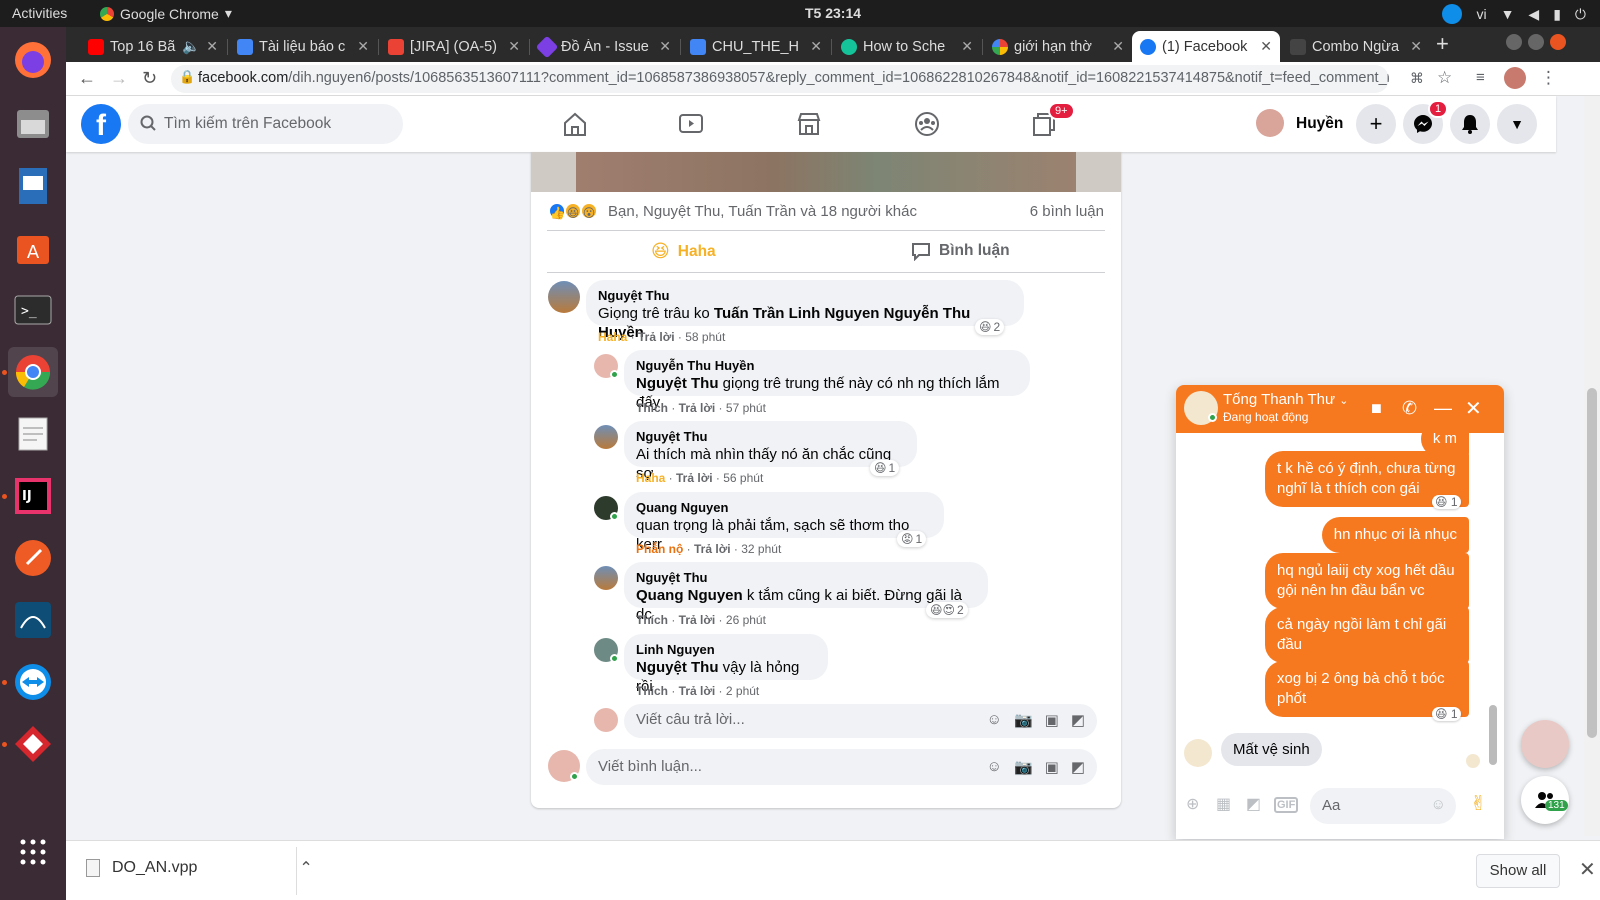  What do you see at coordinates (33, 186) in the screenshot?
I see `document-viewer-icon` at bounding box center [33, 186].